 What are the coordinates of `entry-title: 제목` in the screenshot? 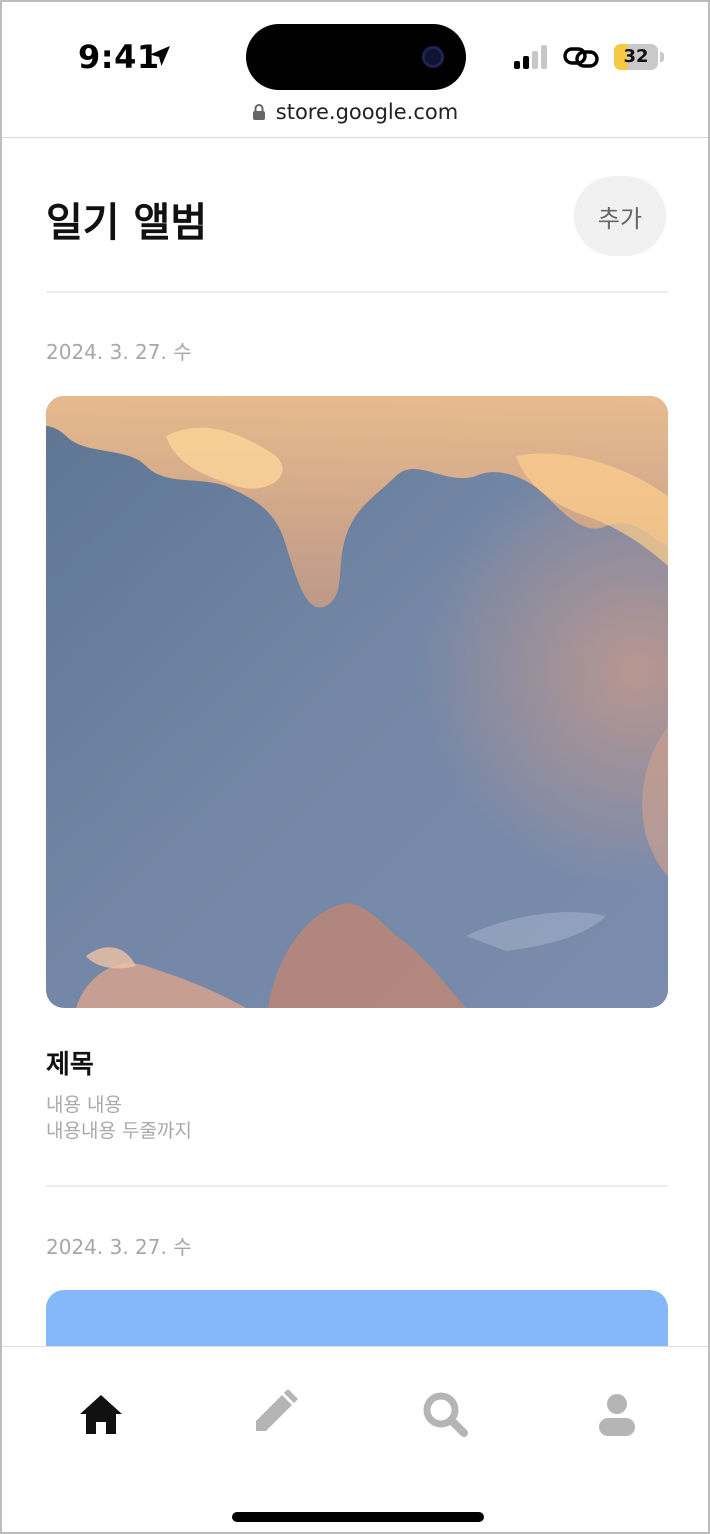 It's located at (70, 1065).